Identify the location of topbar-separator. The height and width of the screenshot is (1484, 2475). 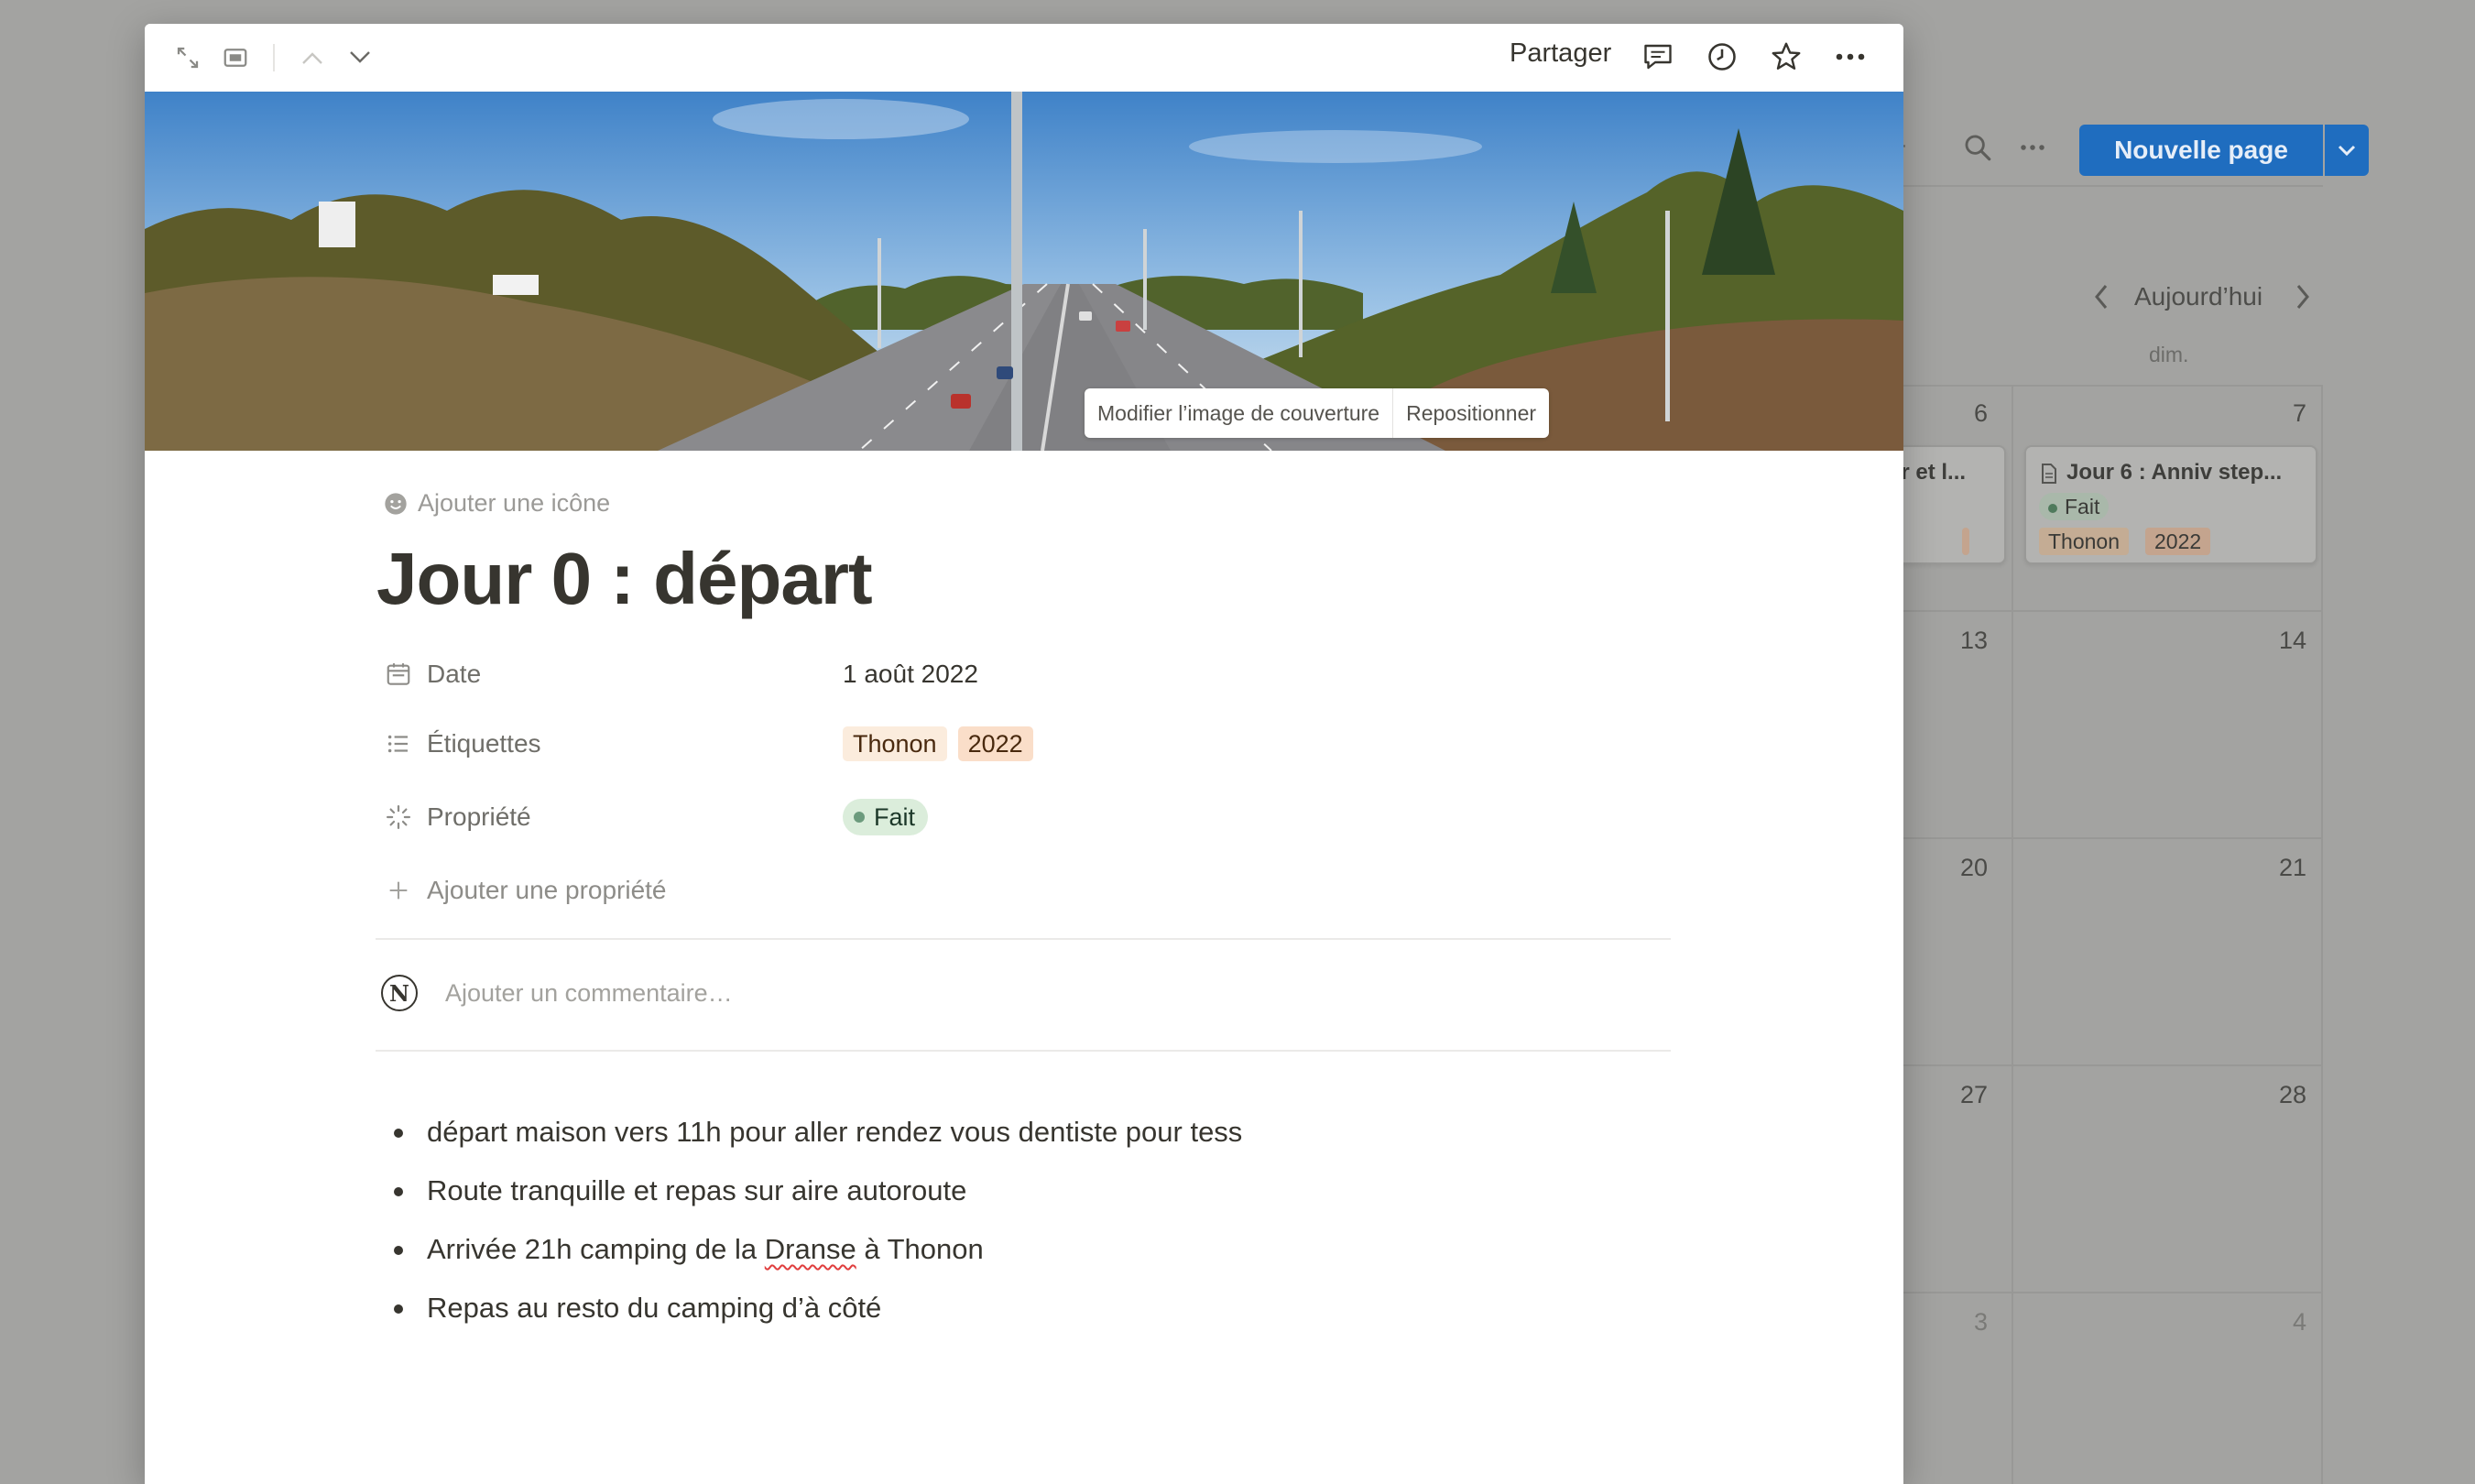
(274, 57).